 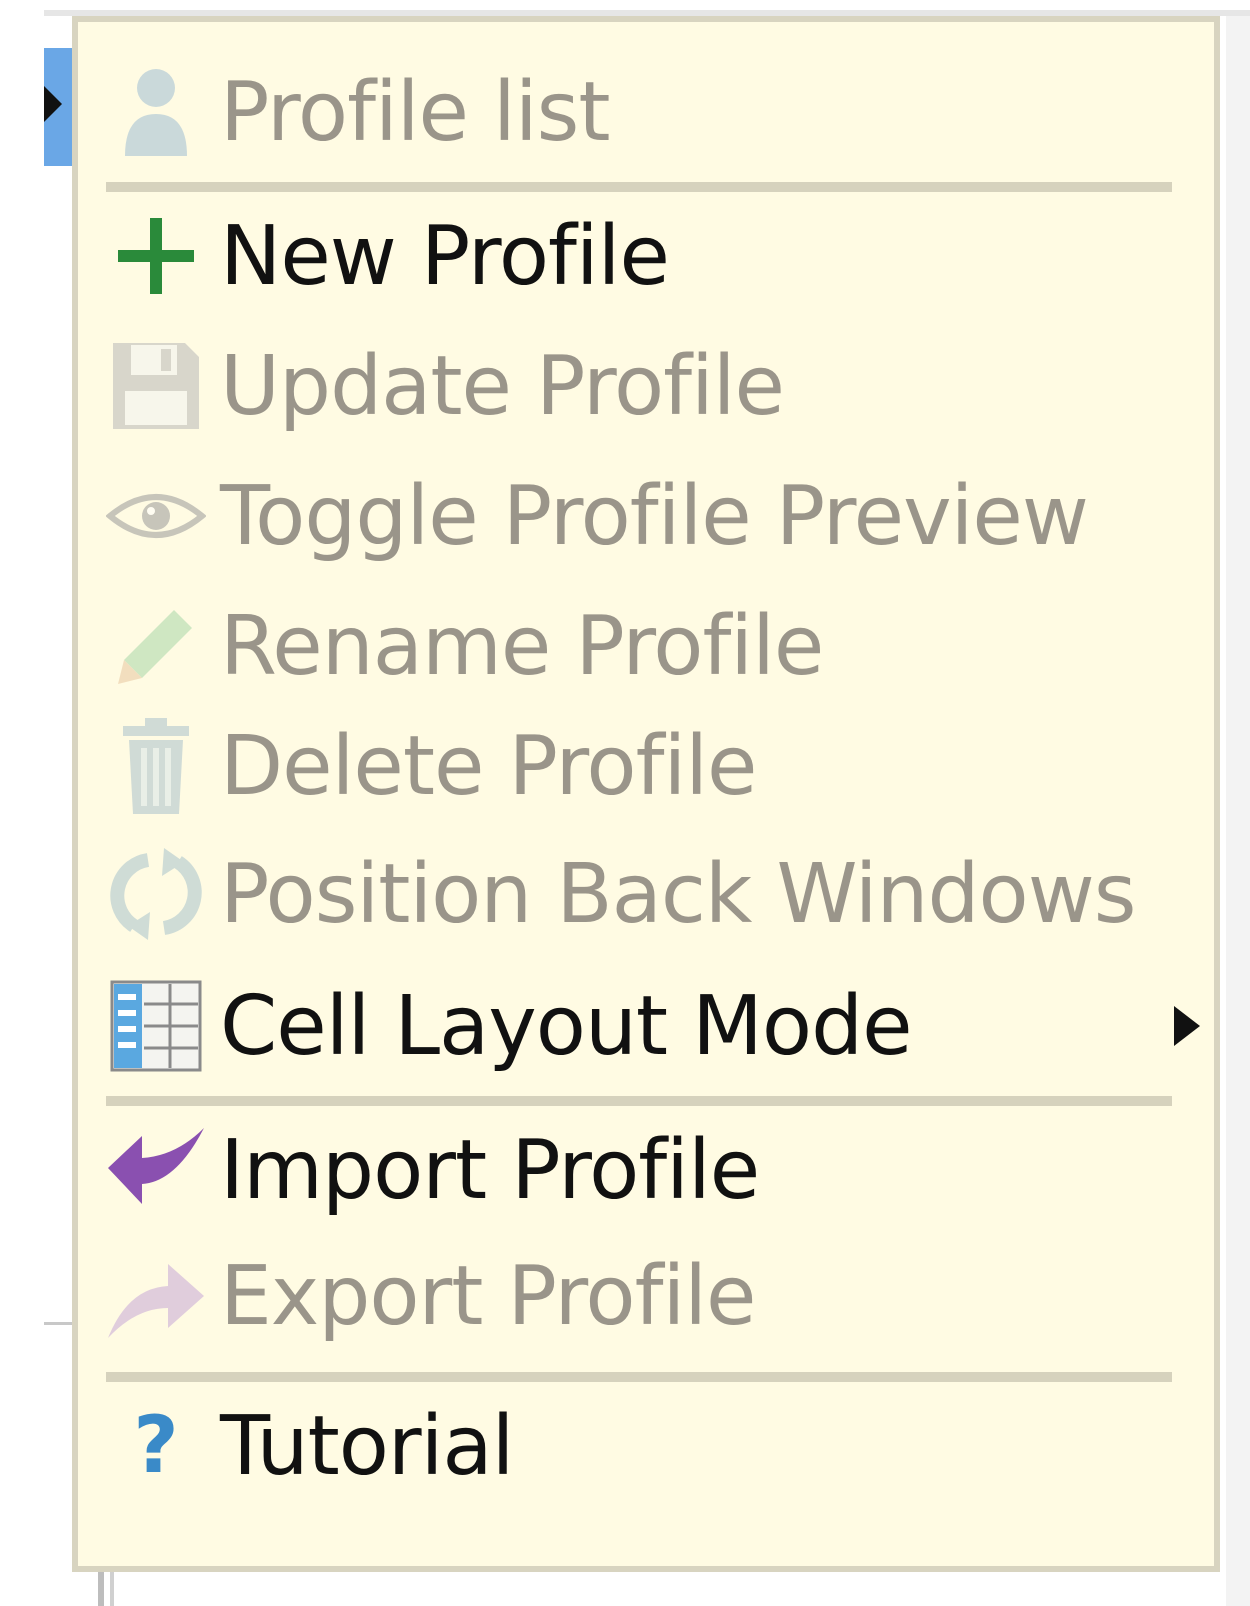 What do you see at coordinates (1238, 811) in the screenshot?
I see `background-right-edge` at bounding box center [1238, 811].